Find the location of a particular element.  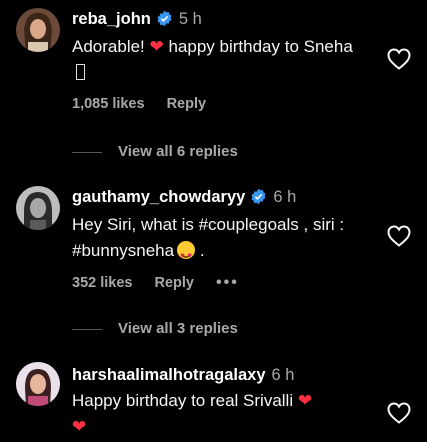

comment-text-part: Adorable! is located at coordinates (111, 46).